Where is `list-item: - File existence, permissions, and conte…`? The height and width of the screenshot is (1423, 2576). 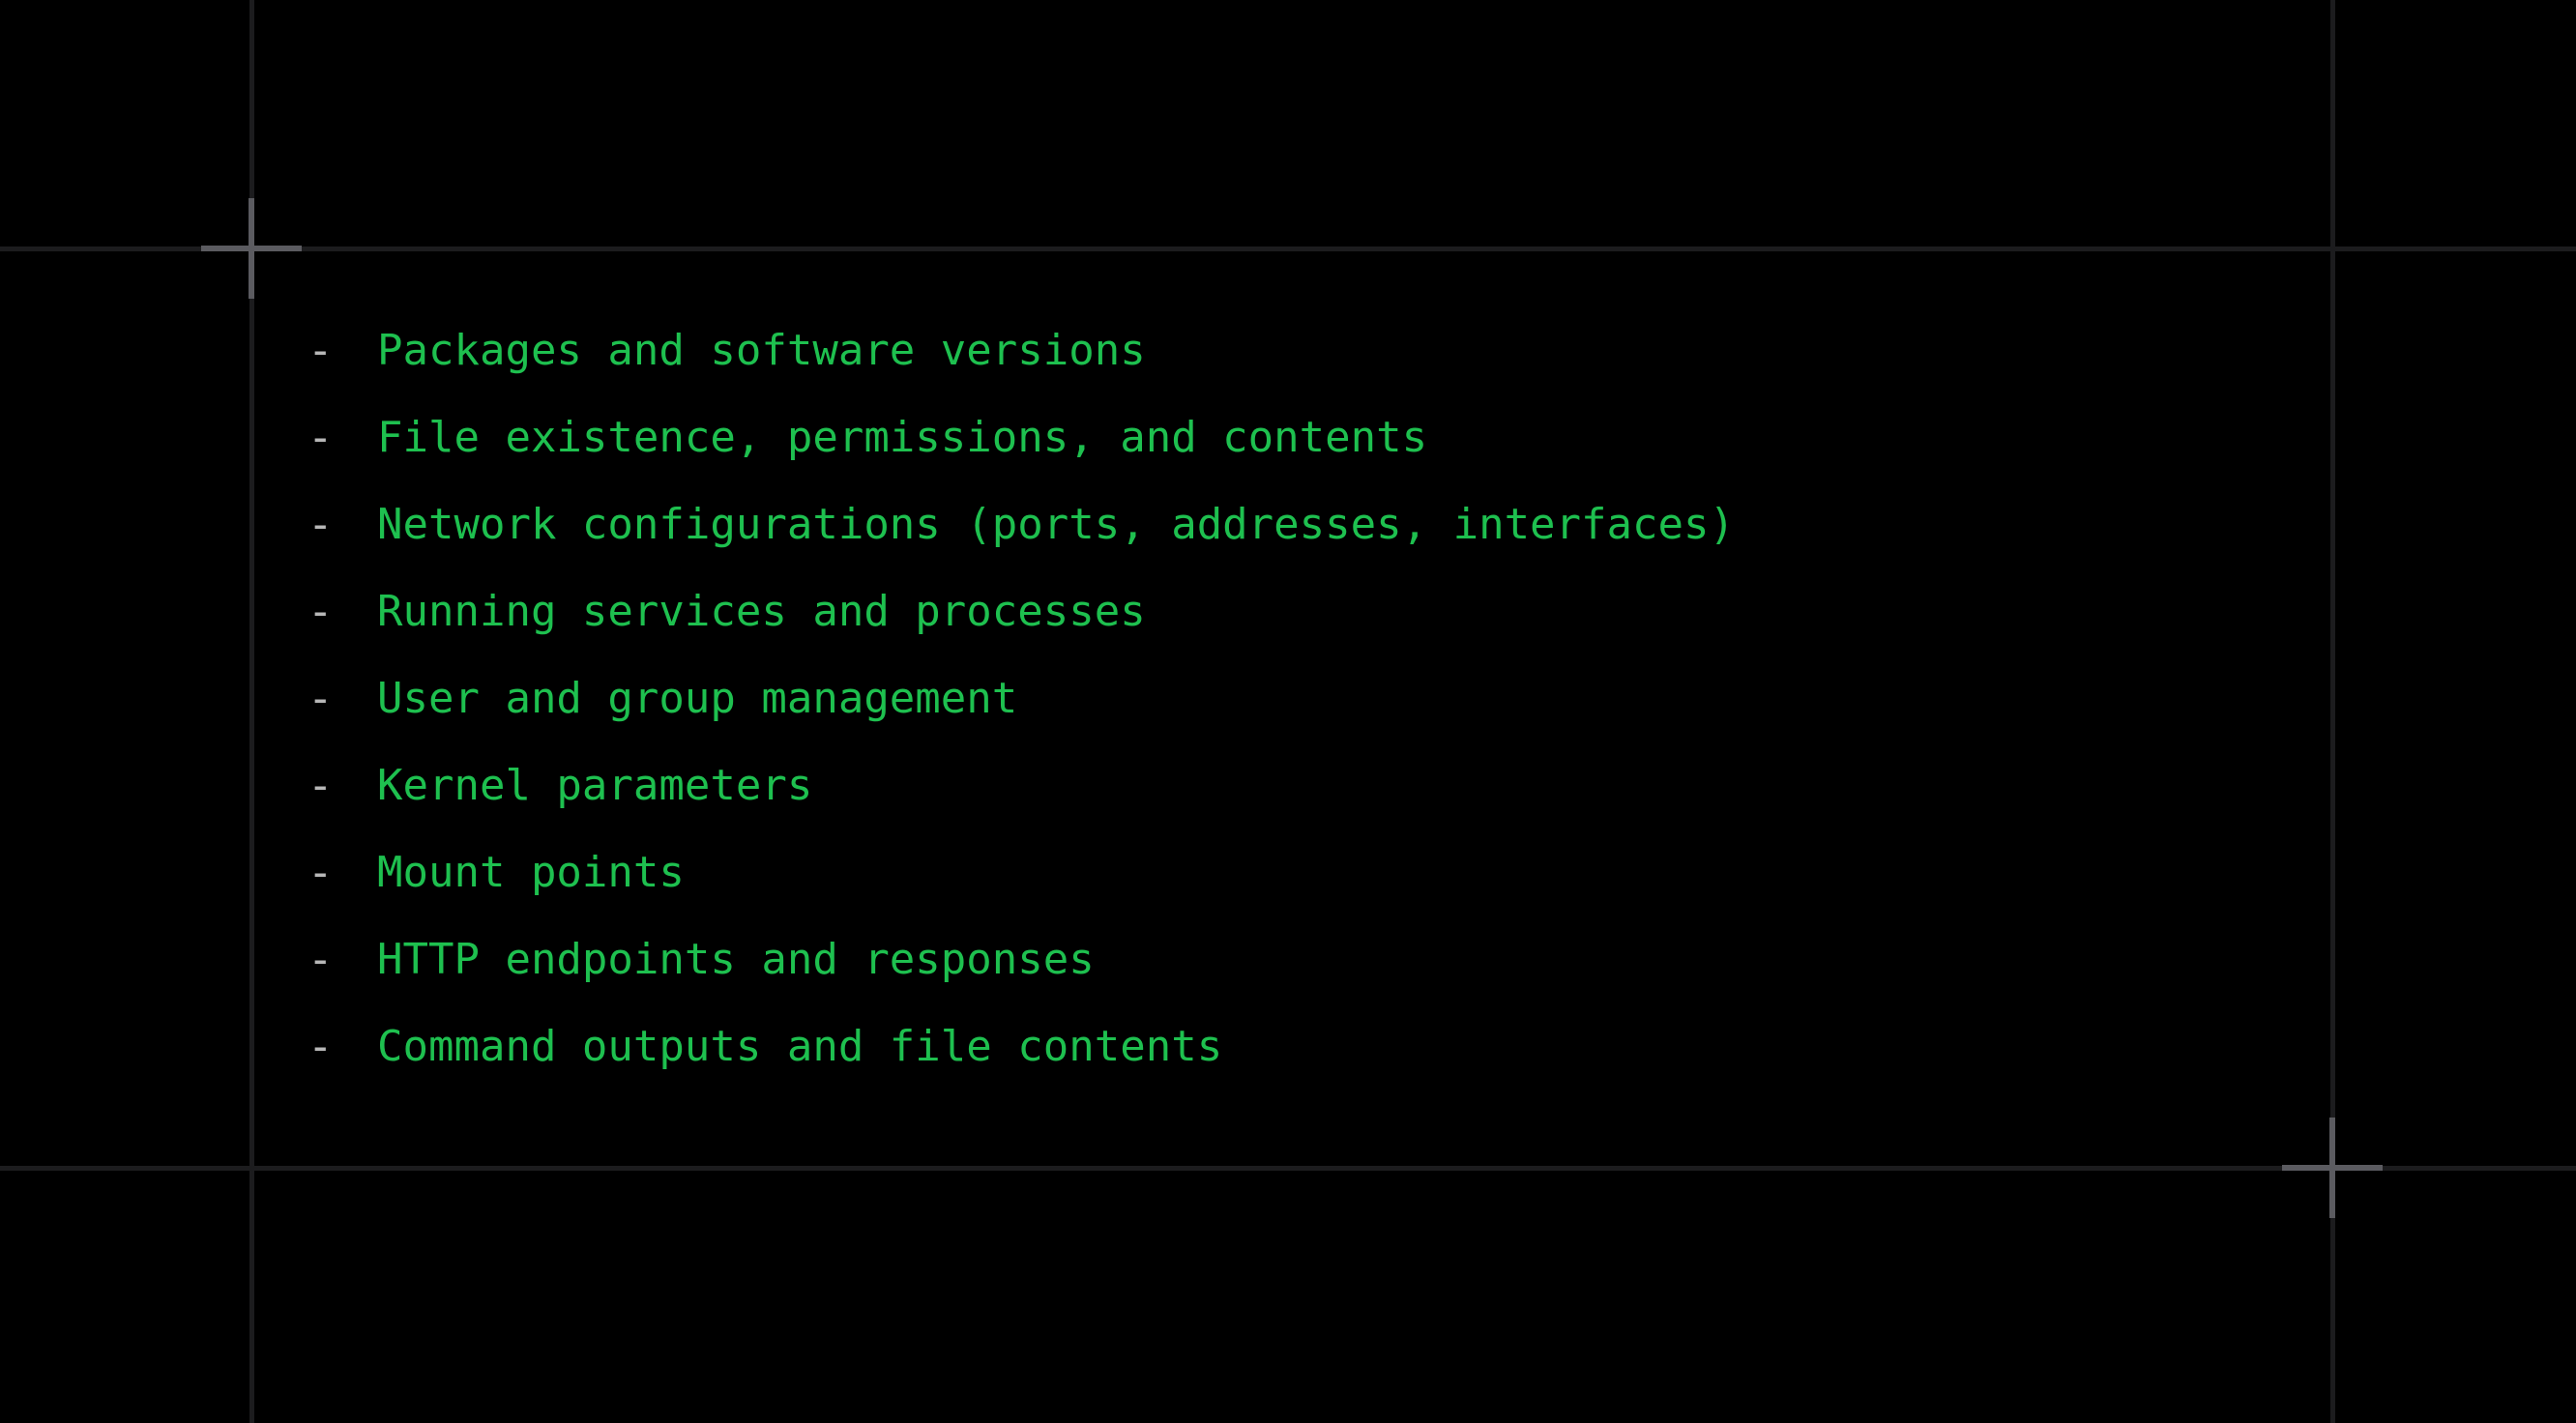
list-item: - File existence, permissions, and conte… is located at coordinates (1274, 437).